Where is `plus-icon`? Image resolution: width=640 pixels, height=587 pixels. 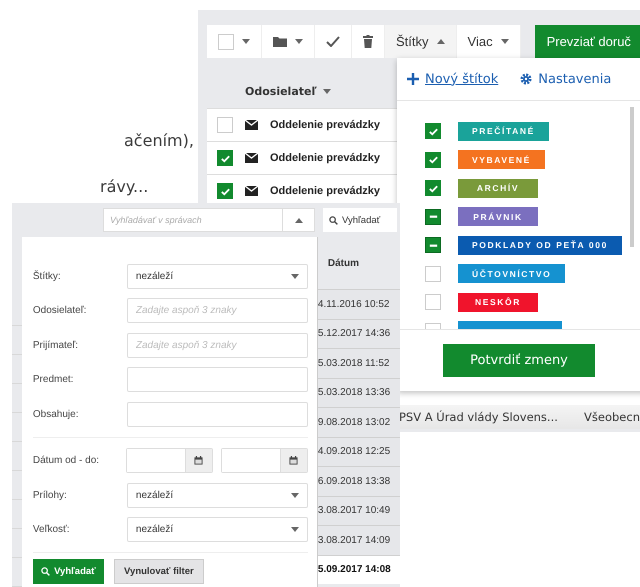
plus-icon is located at coordinates (413, 79).